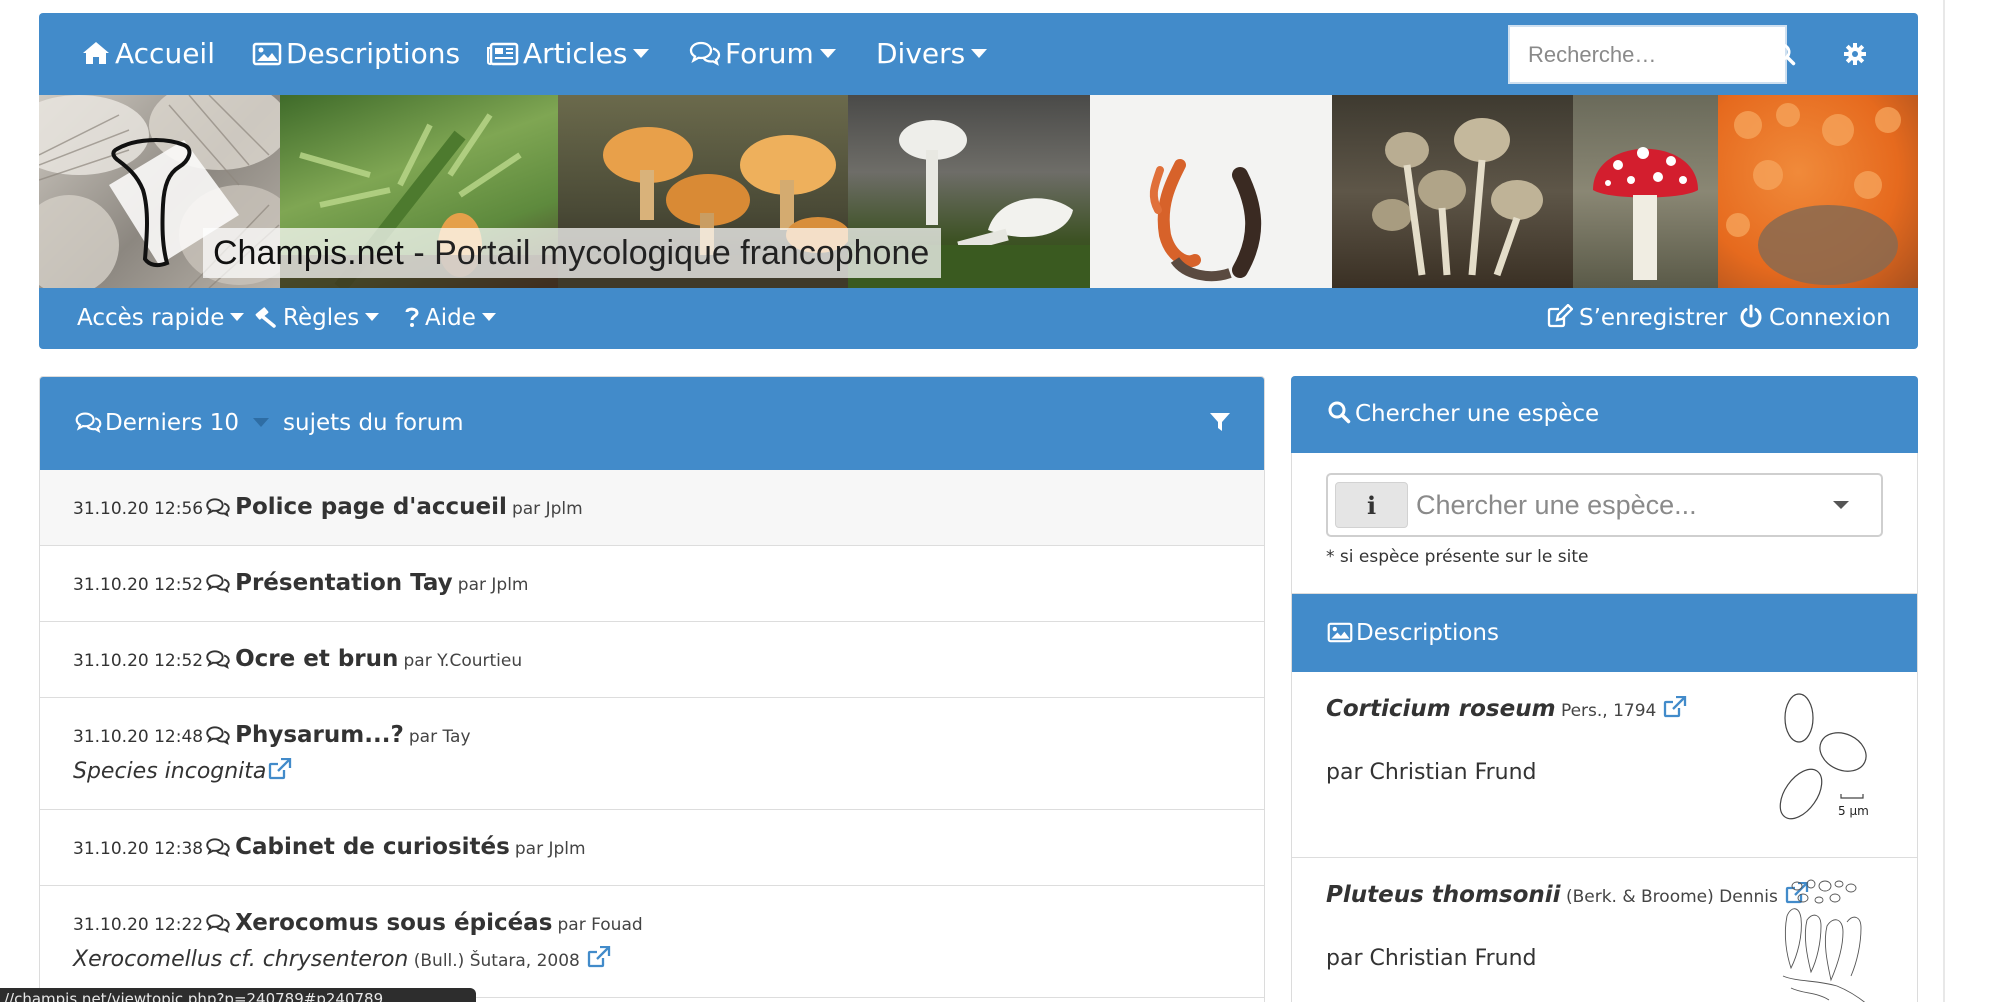 The height and width of the screenshot is (1002, 2000). Describe the element at coordinates (240, 959) in the screenshot. I see `topic-species-link: Xerocomellus cf. chrysenteron` at that location.